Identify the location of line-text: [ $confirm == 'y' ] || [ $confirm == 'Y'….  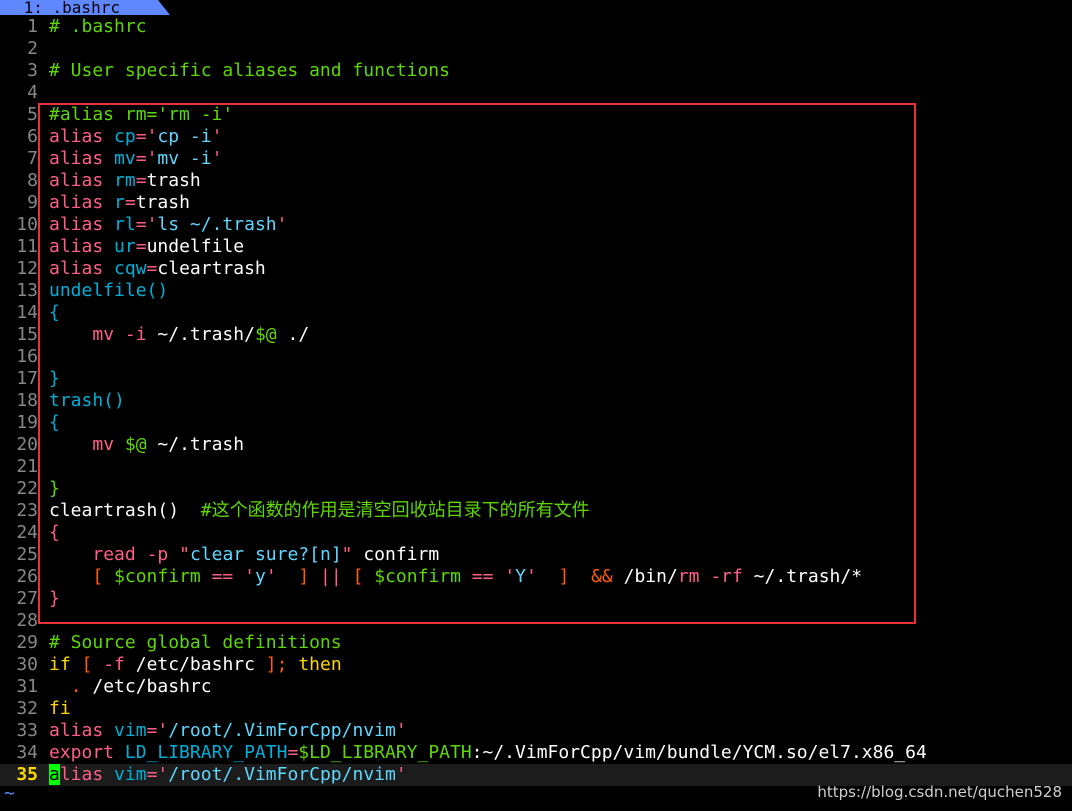
(455, 576).